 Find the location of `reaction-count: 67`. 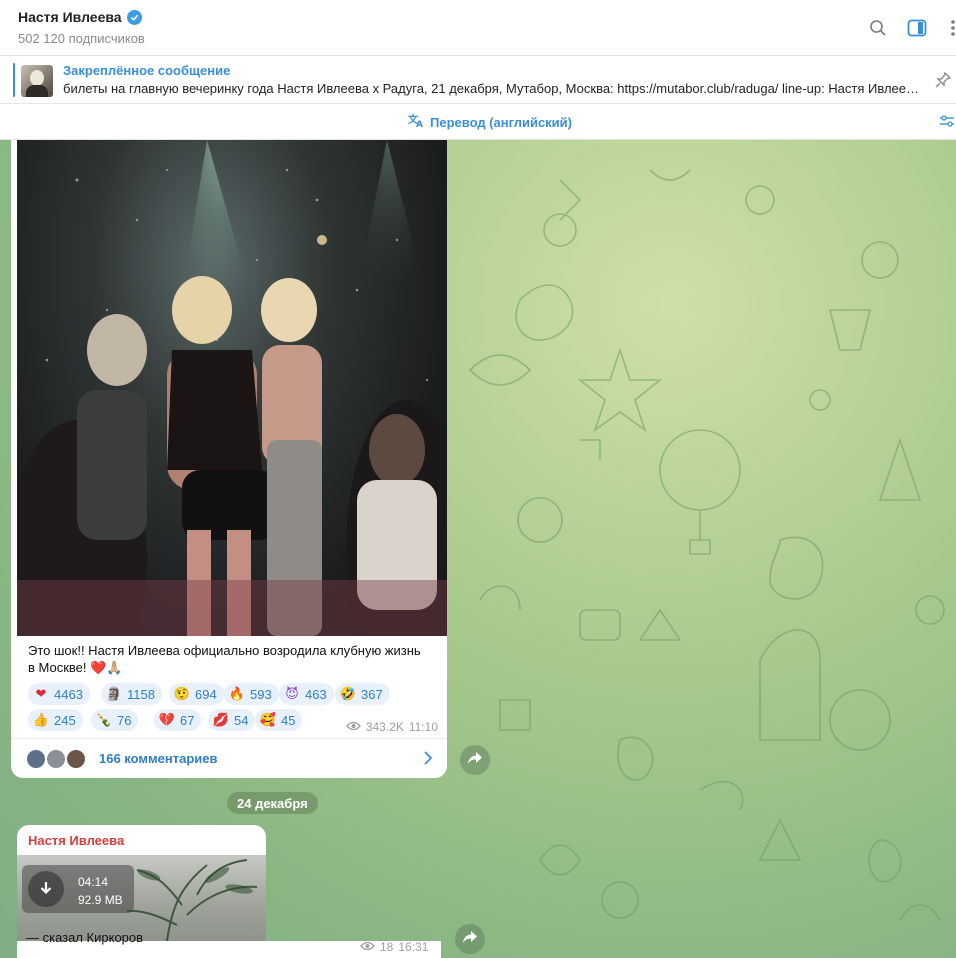

reaction-count: 67 is located at coordinates (187, 720).